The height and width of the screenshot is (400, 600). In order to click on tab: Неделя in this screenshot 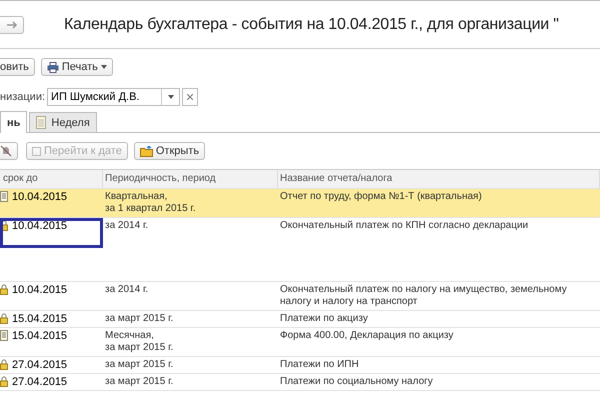, I will do `click(63, 122)`.